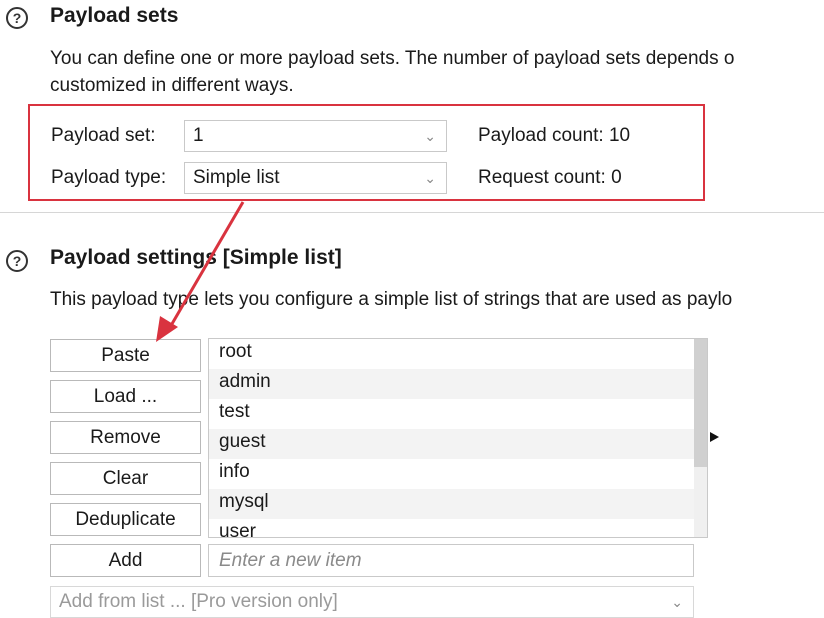  I want to click on red-arrow-shaft, so click(206, 265).